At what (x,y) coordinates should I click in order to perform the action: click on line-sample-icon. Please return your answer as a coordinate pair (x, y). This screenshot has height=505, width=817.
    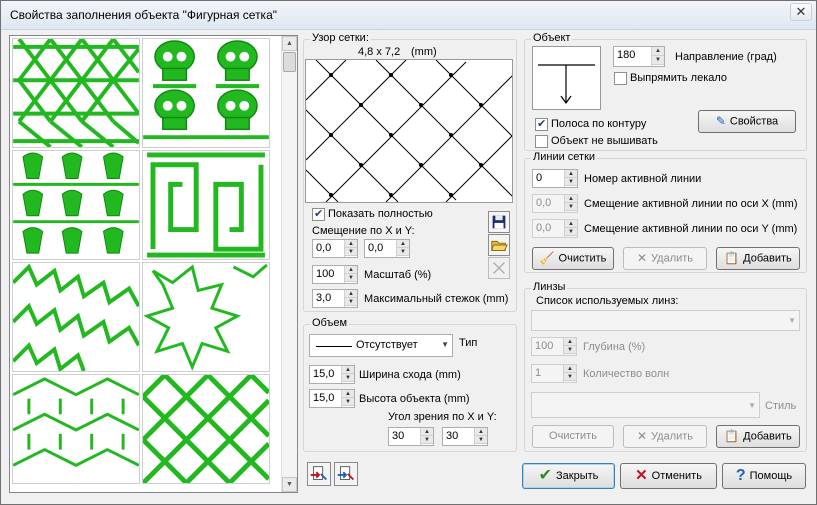
    Looking at the image, I should click on (334, 346).